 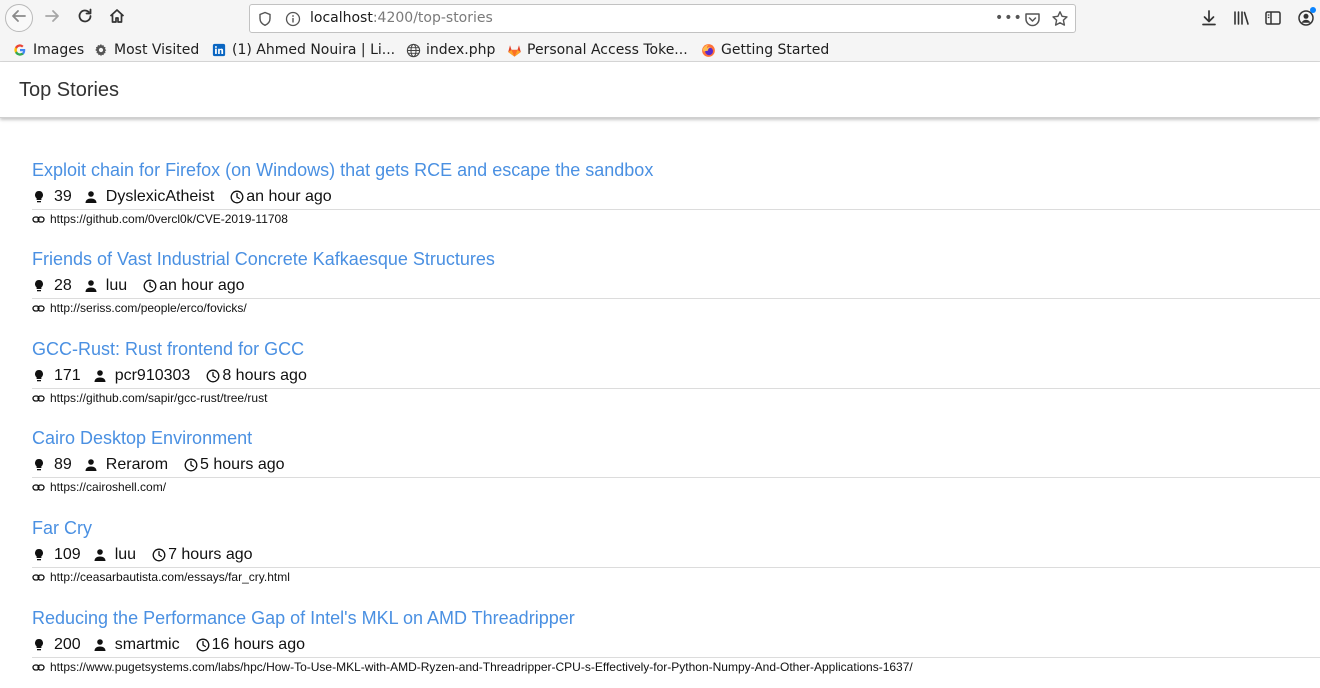 I want to click on download-icon, so click(x=1209, y=18).